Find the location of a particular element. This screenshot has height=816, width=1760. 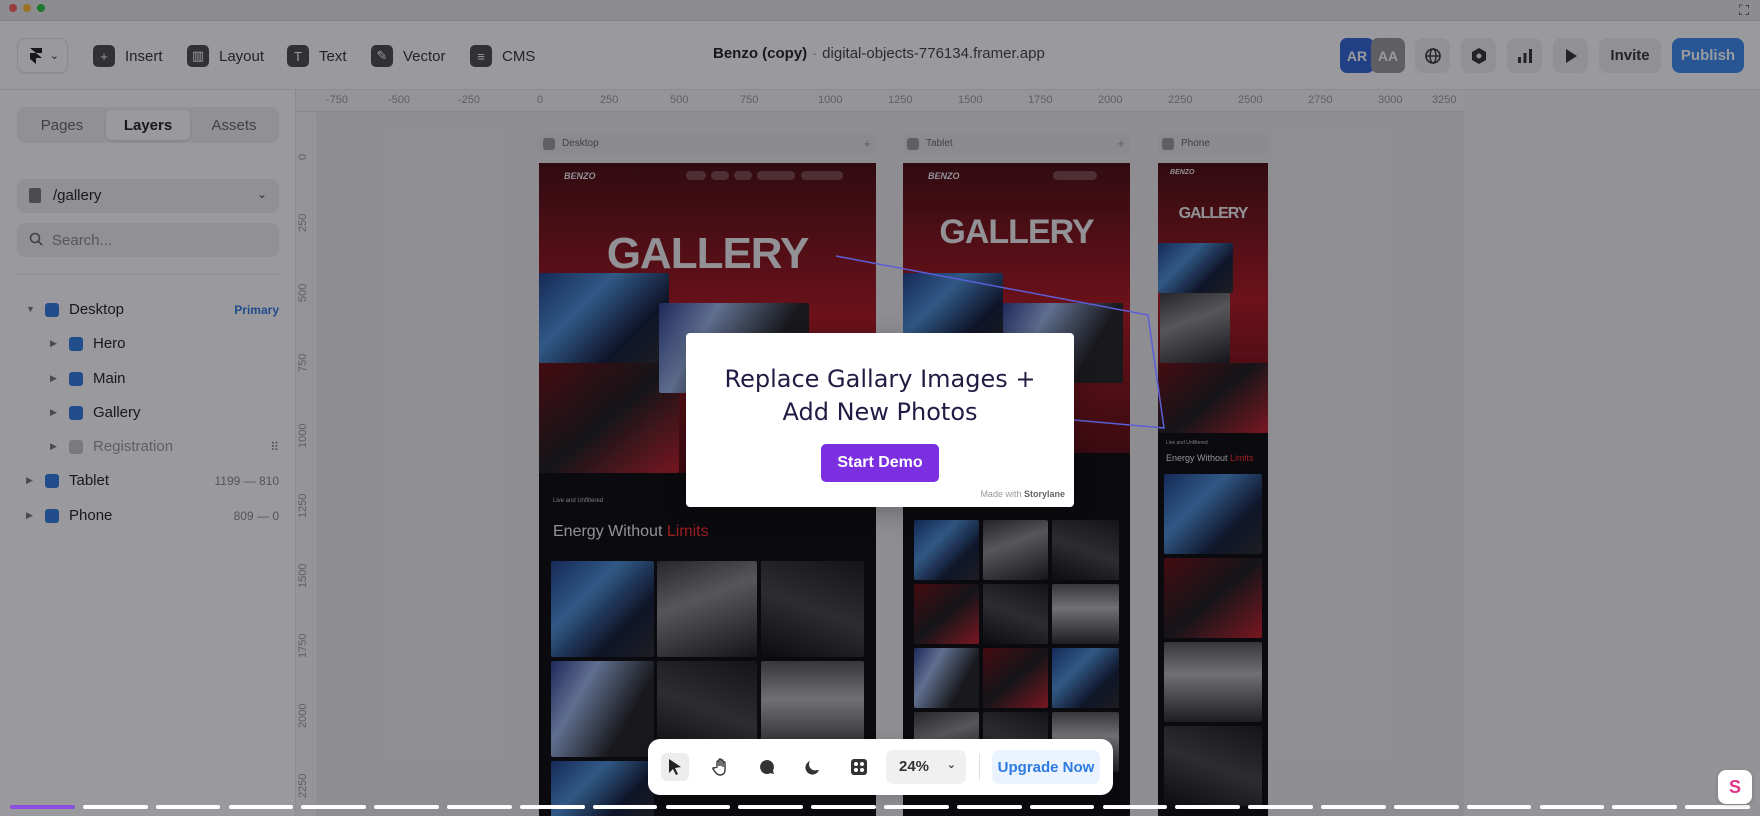

modal-heading-line: Add New Photos is located at coordinates (880, 412).